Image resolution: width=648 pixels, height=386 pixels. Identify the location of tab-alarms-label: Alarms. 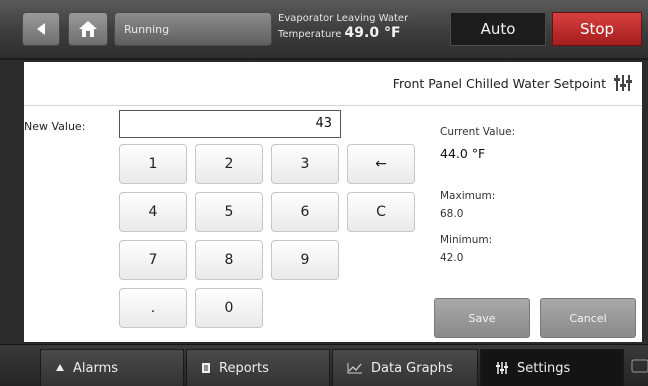
(96, 368).